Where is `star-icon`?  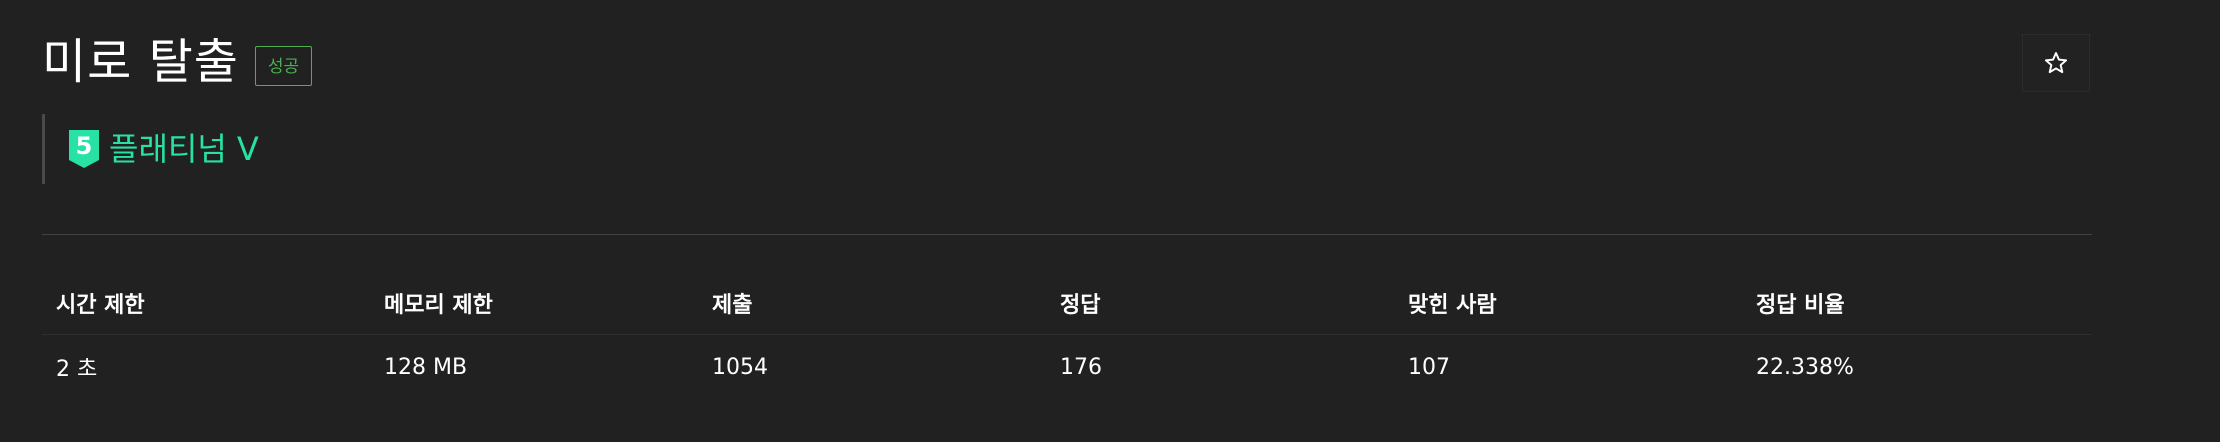
star-icon is located at coordinates (2056, 63).